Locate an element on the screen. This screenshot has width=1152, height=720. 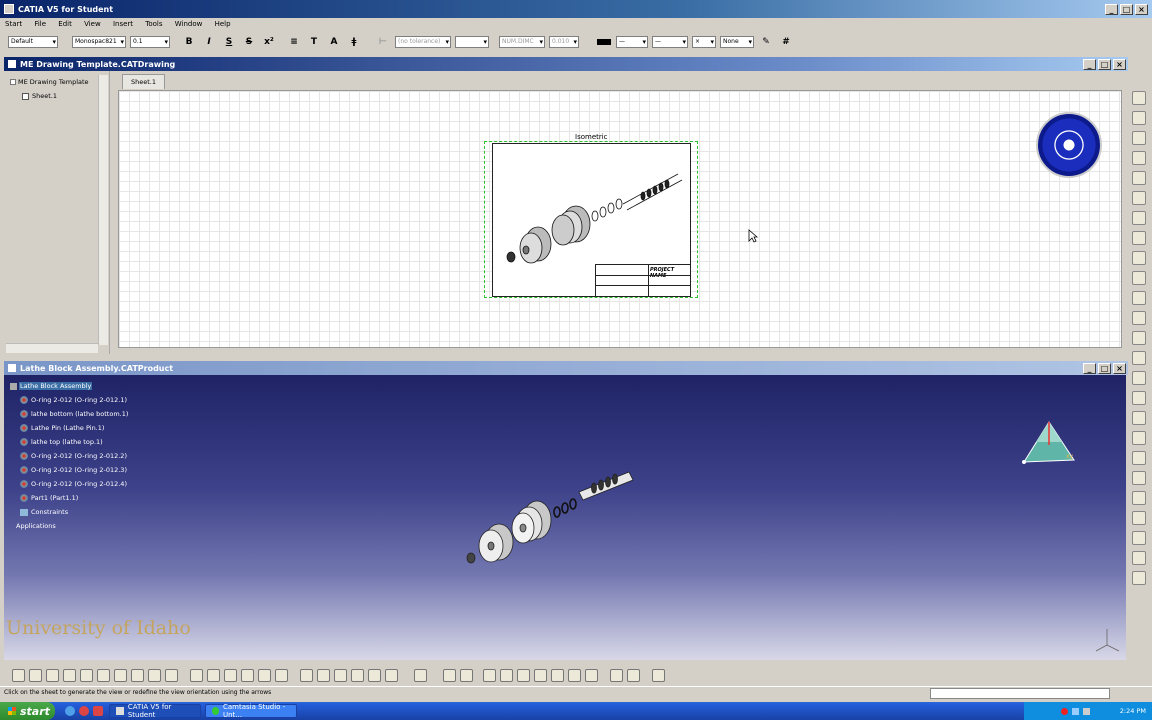
sheet-tab: Sheet.1 is located at coordinates (143, 81).